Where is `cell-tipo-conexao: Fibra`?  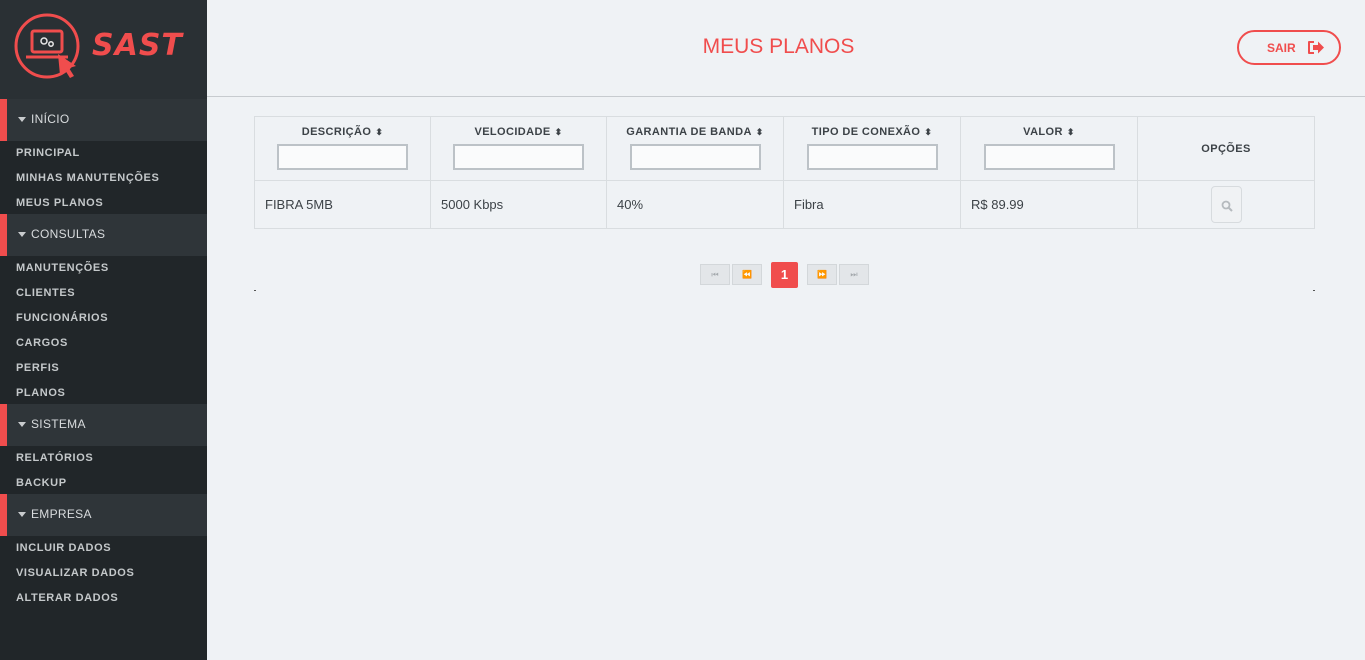 cell-tipo-conexao: Fibra is located at coordinates (872, 204).